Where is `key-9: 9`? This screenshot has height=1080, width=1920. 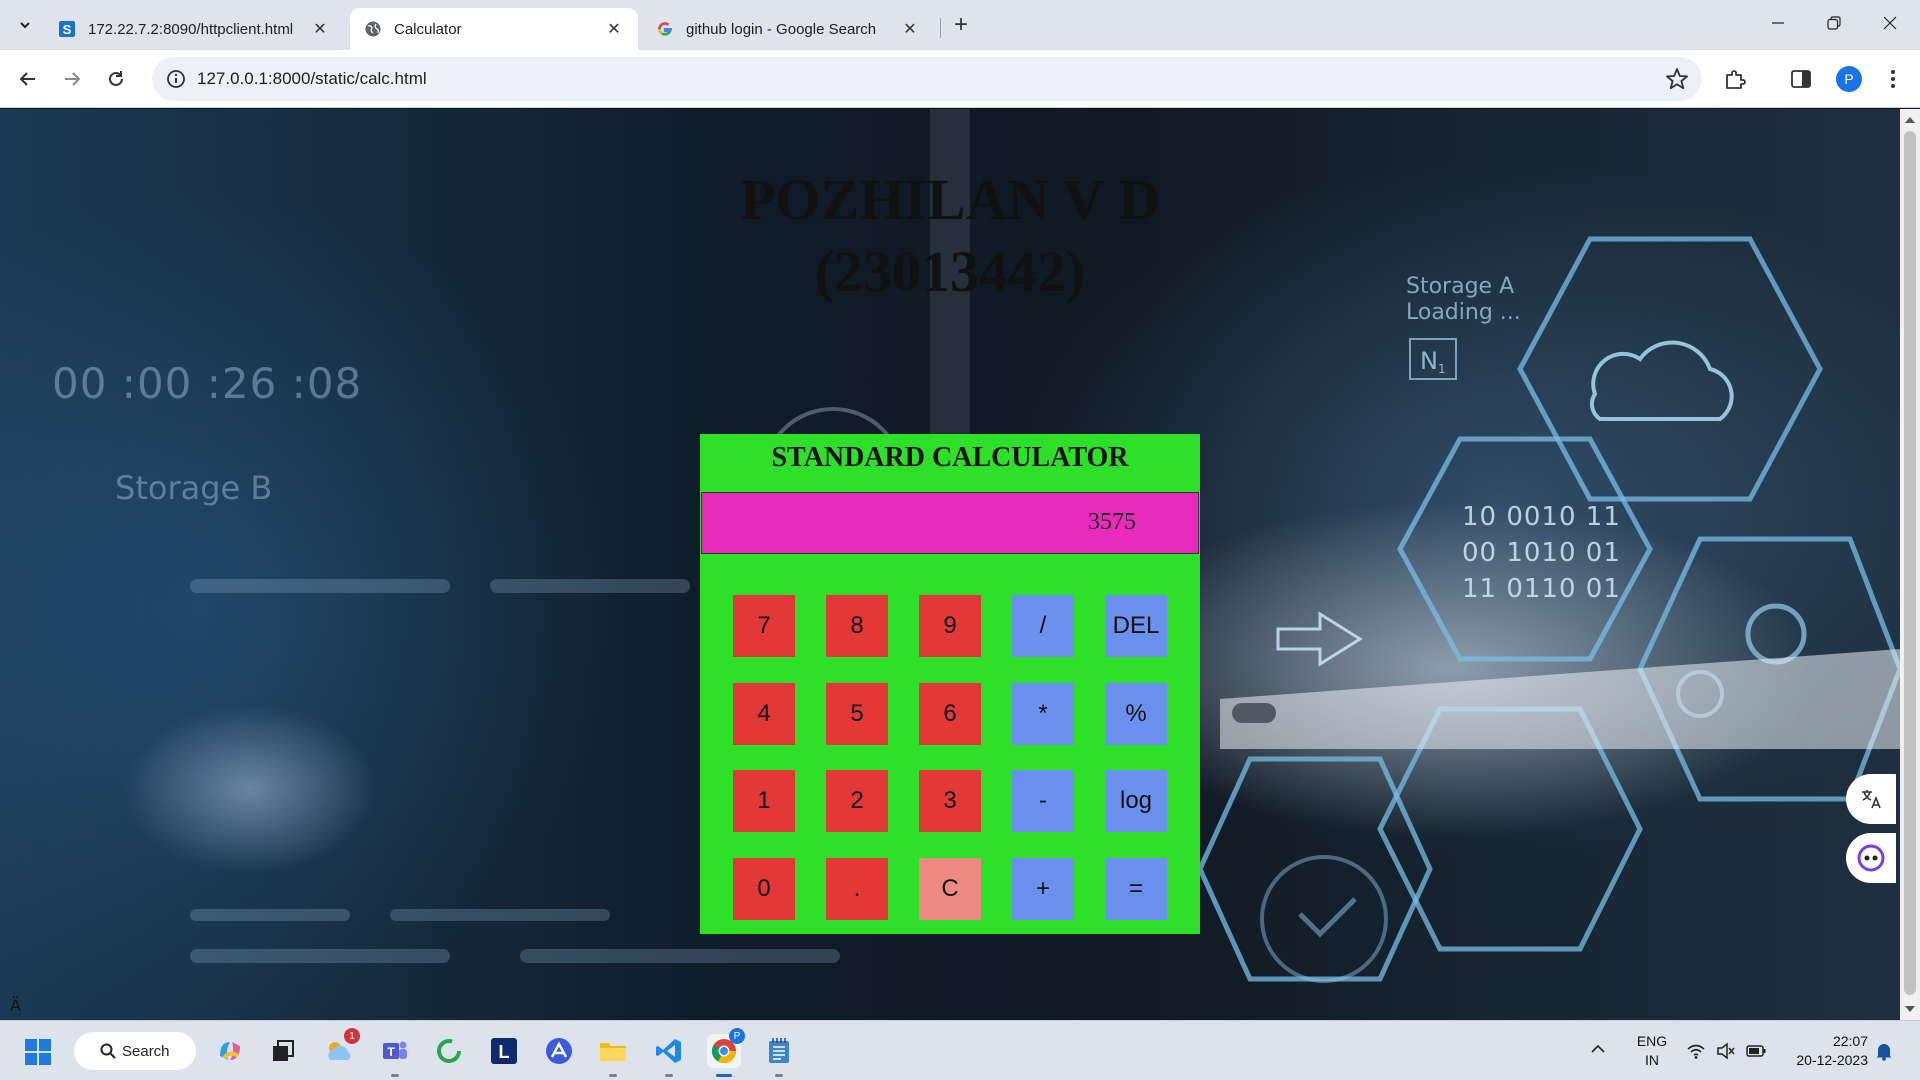
key-9: 9 is located at coordinates (950, 626).